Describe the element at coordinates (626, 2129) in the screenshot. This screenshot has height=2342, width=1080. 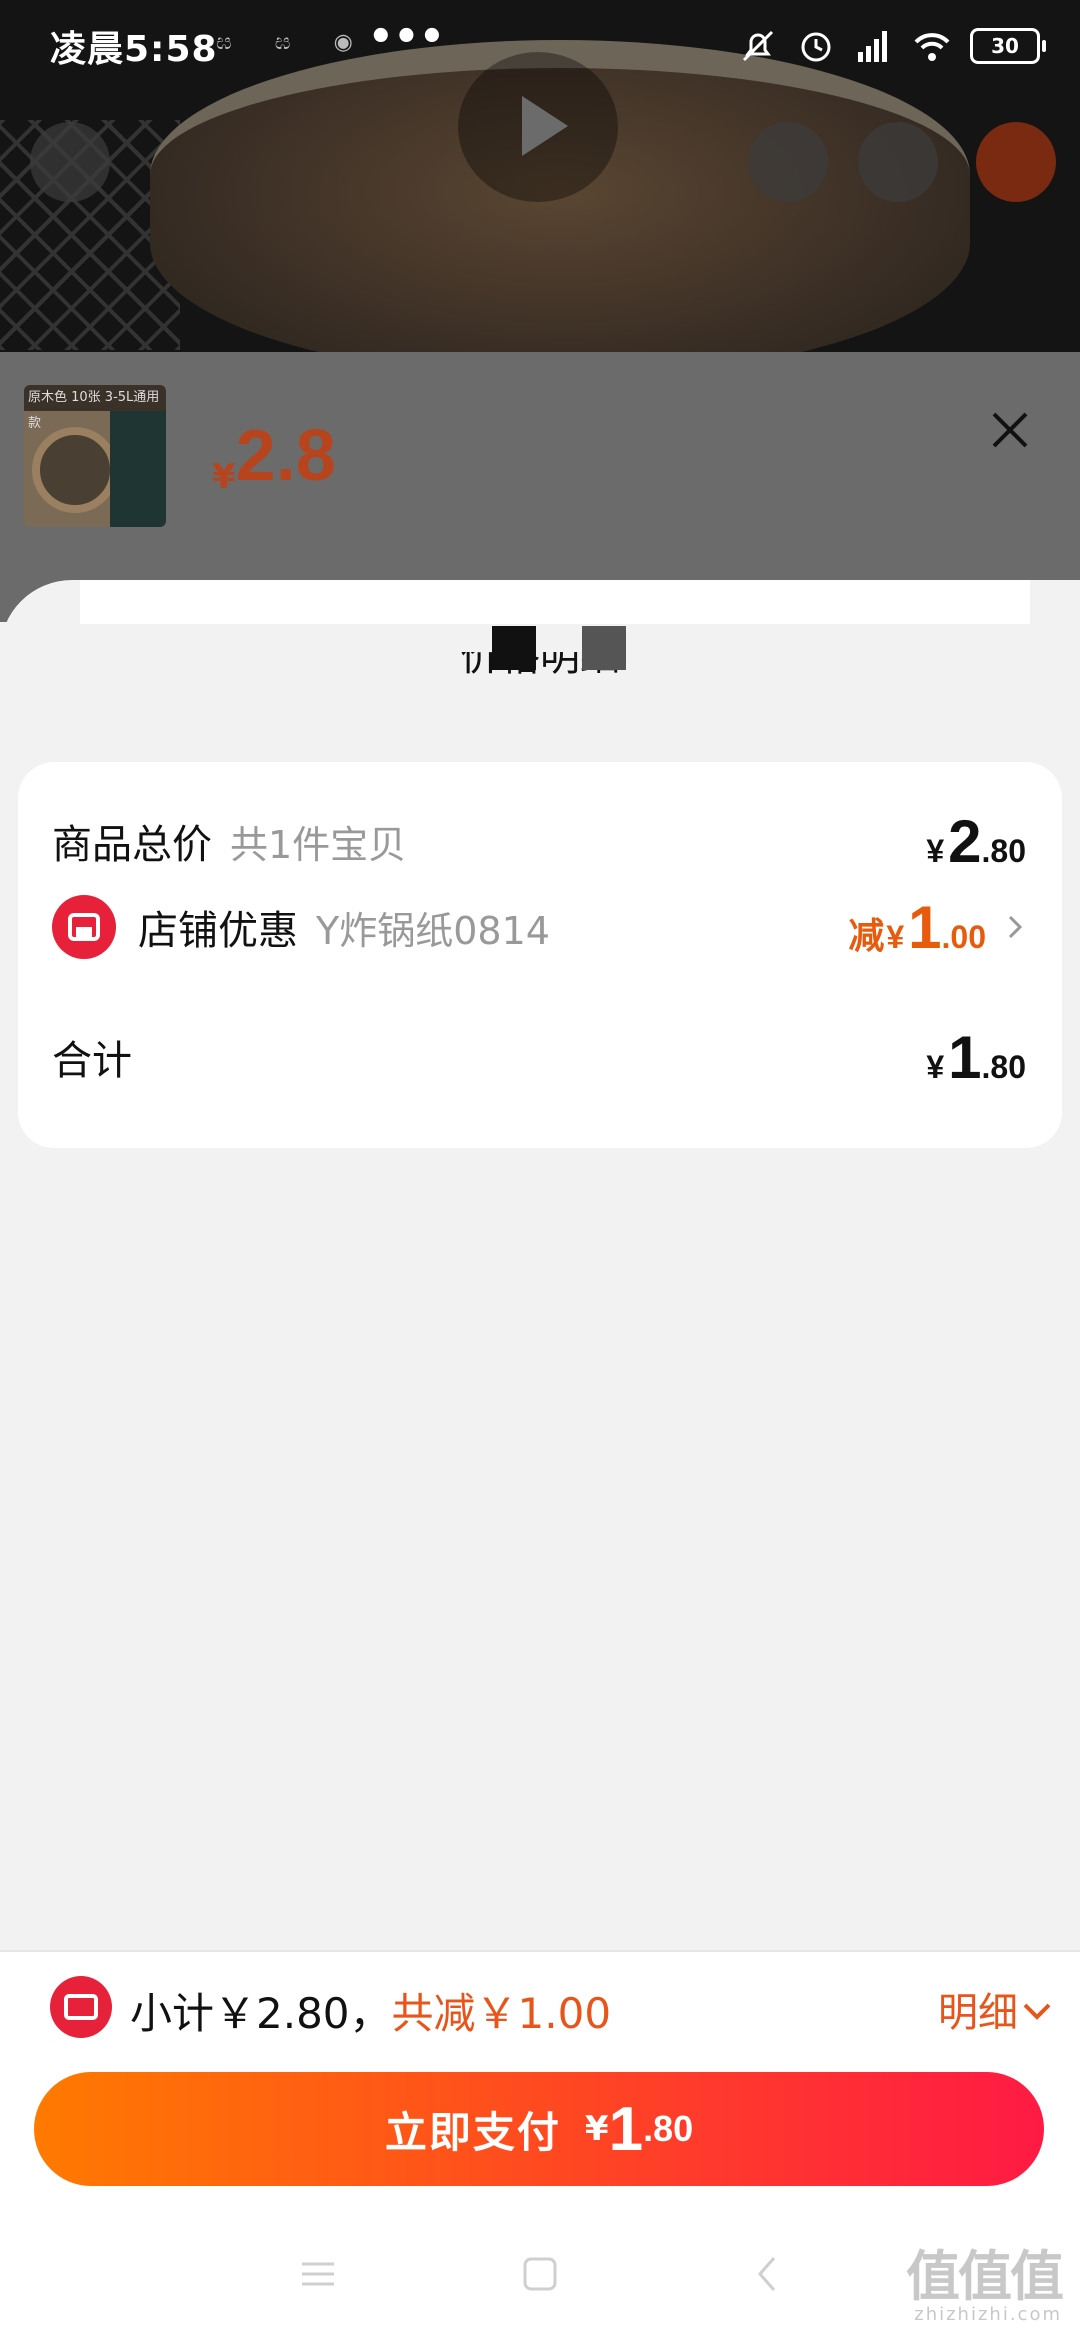
I see `pay-amount-int: 1` at that location.